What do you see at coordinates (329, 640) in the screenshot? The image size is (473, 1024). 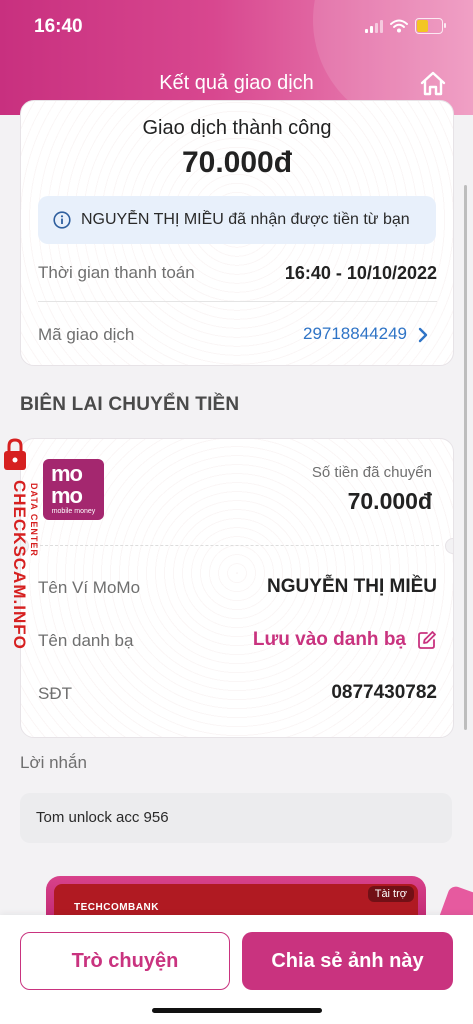 I see `save-to-contacts-link: Lưu vào danh bạ` at bounding box center [329, 640].